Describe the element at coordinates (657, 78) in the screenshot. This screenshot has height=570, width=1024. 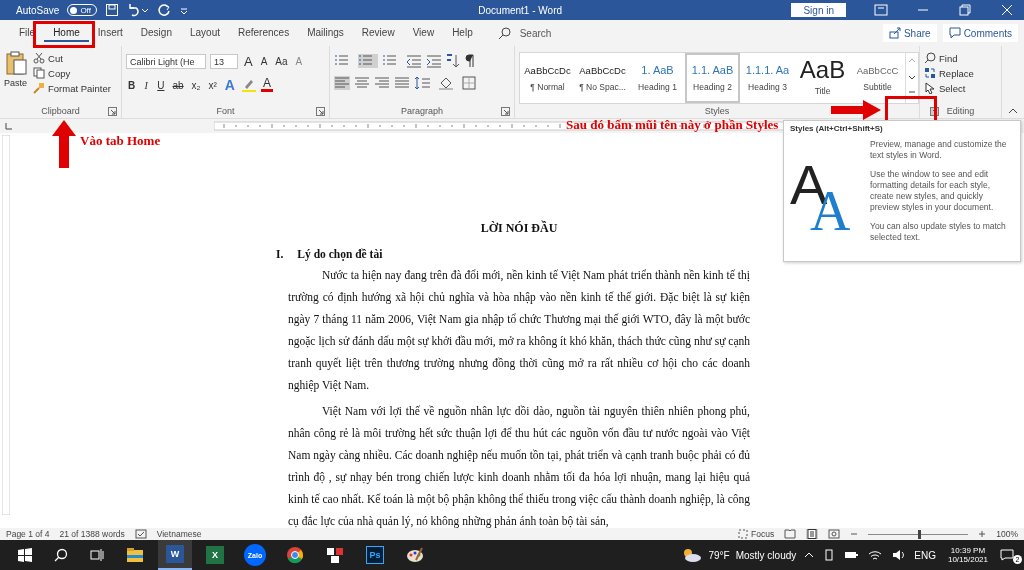
I see `style-item: 1. AaB Heading 1` at that location.